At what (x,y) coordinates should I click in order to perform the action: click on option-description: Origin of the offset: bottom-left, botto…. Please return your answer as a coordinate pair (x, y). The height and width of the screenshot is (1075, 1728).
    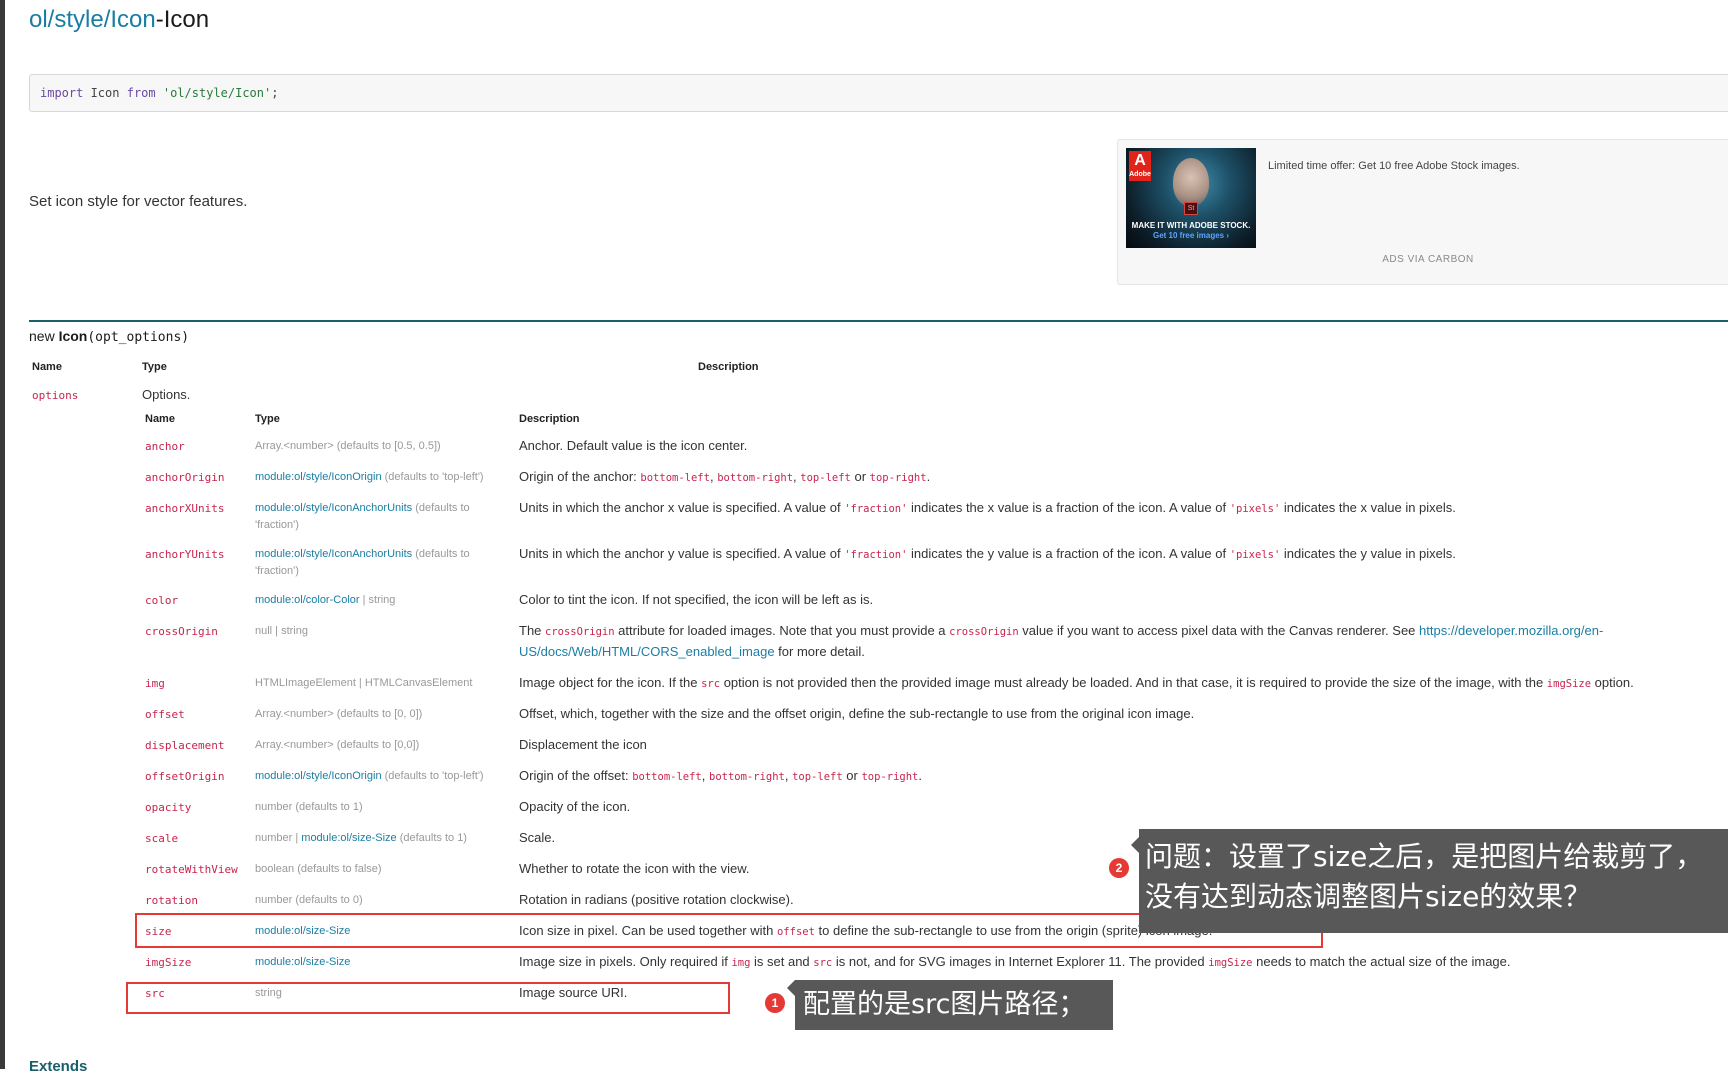
    Looking at the image, I should click on (1109, 776).